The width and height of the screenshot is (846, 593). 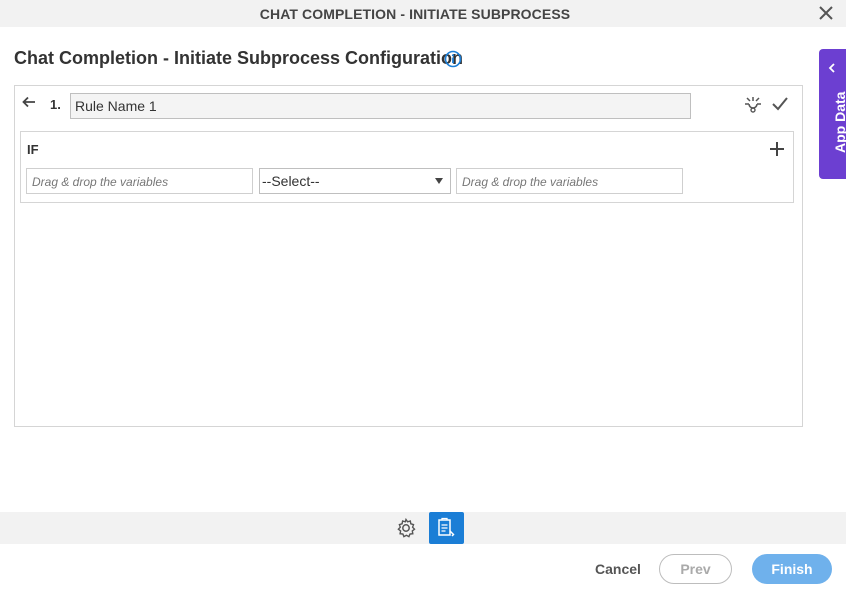 I want to click on rule-number: 1., so click(x=55, y=104).